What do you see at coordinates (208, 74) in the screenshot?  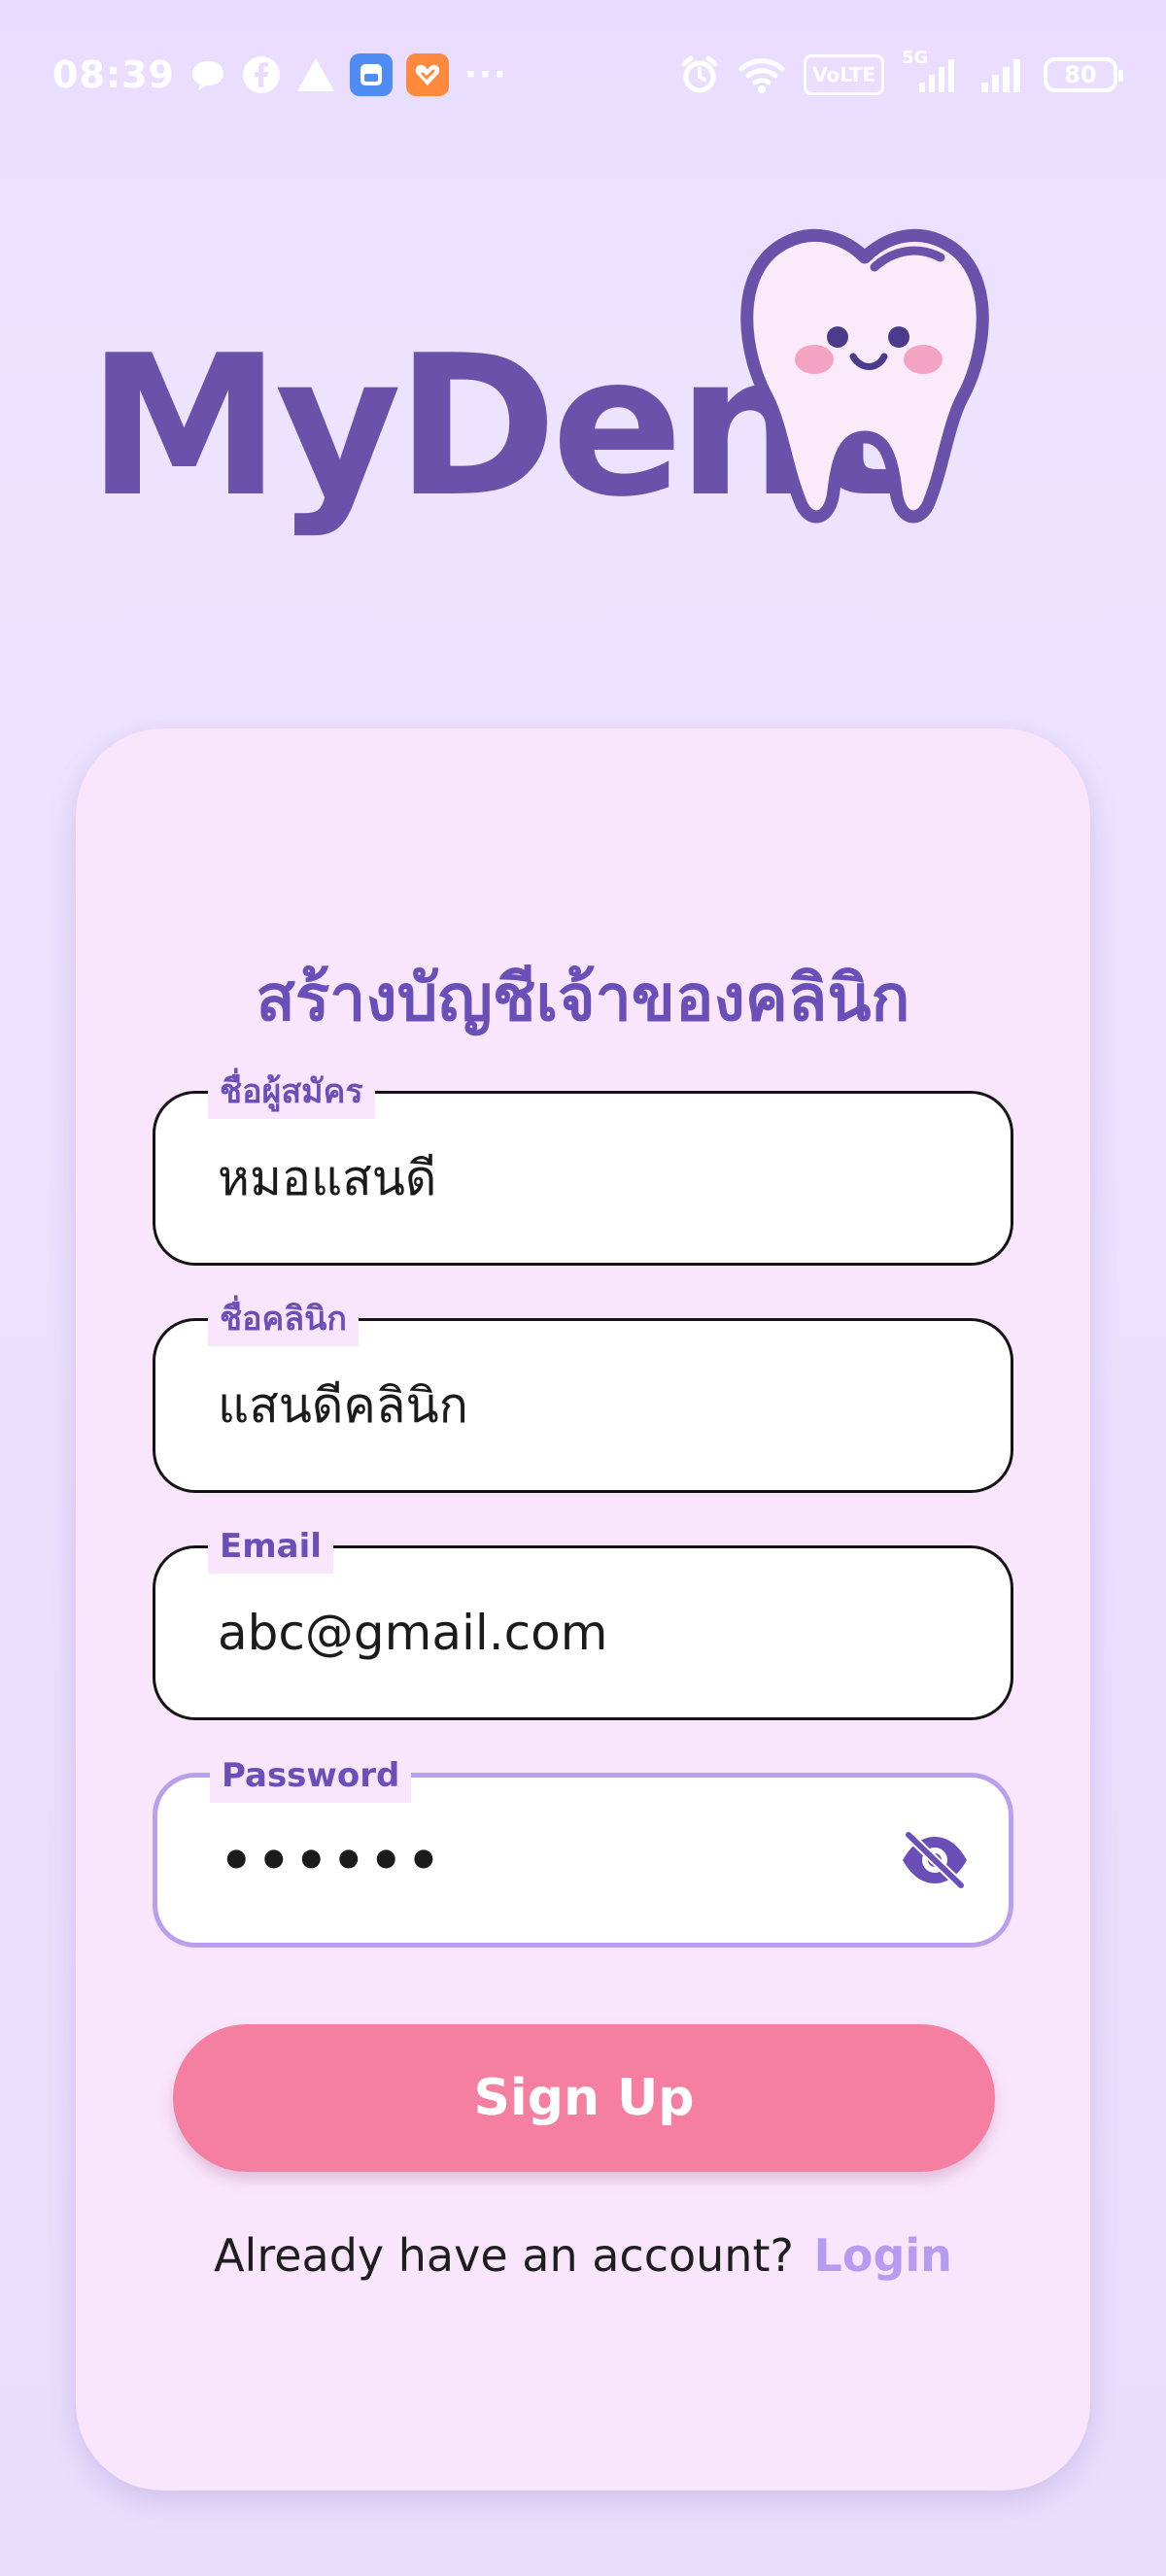 I see `chat-bubble-icon` at bounding box center [208, 74].